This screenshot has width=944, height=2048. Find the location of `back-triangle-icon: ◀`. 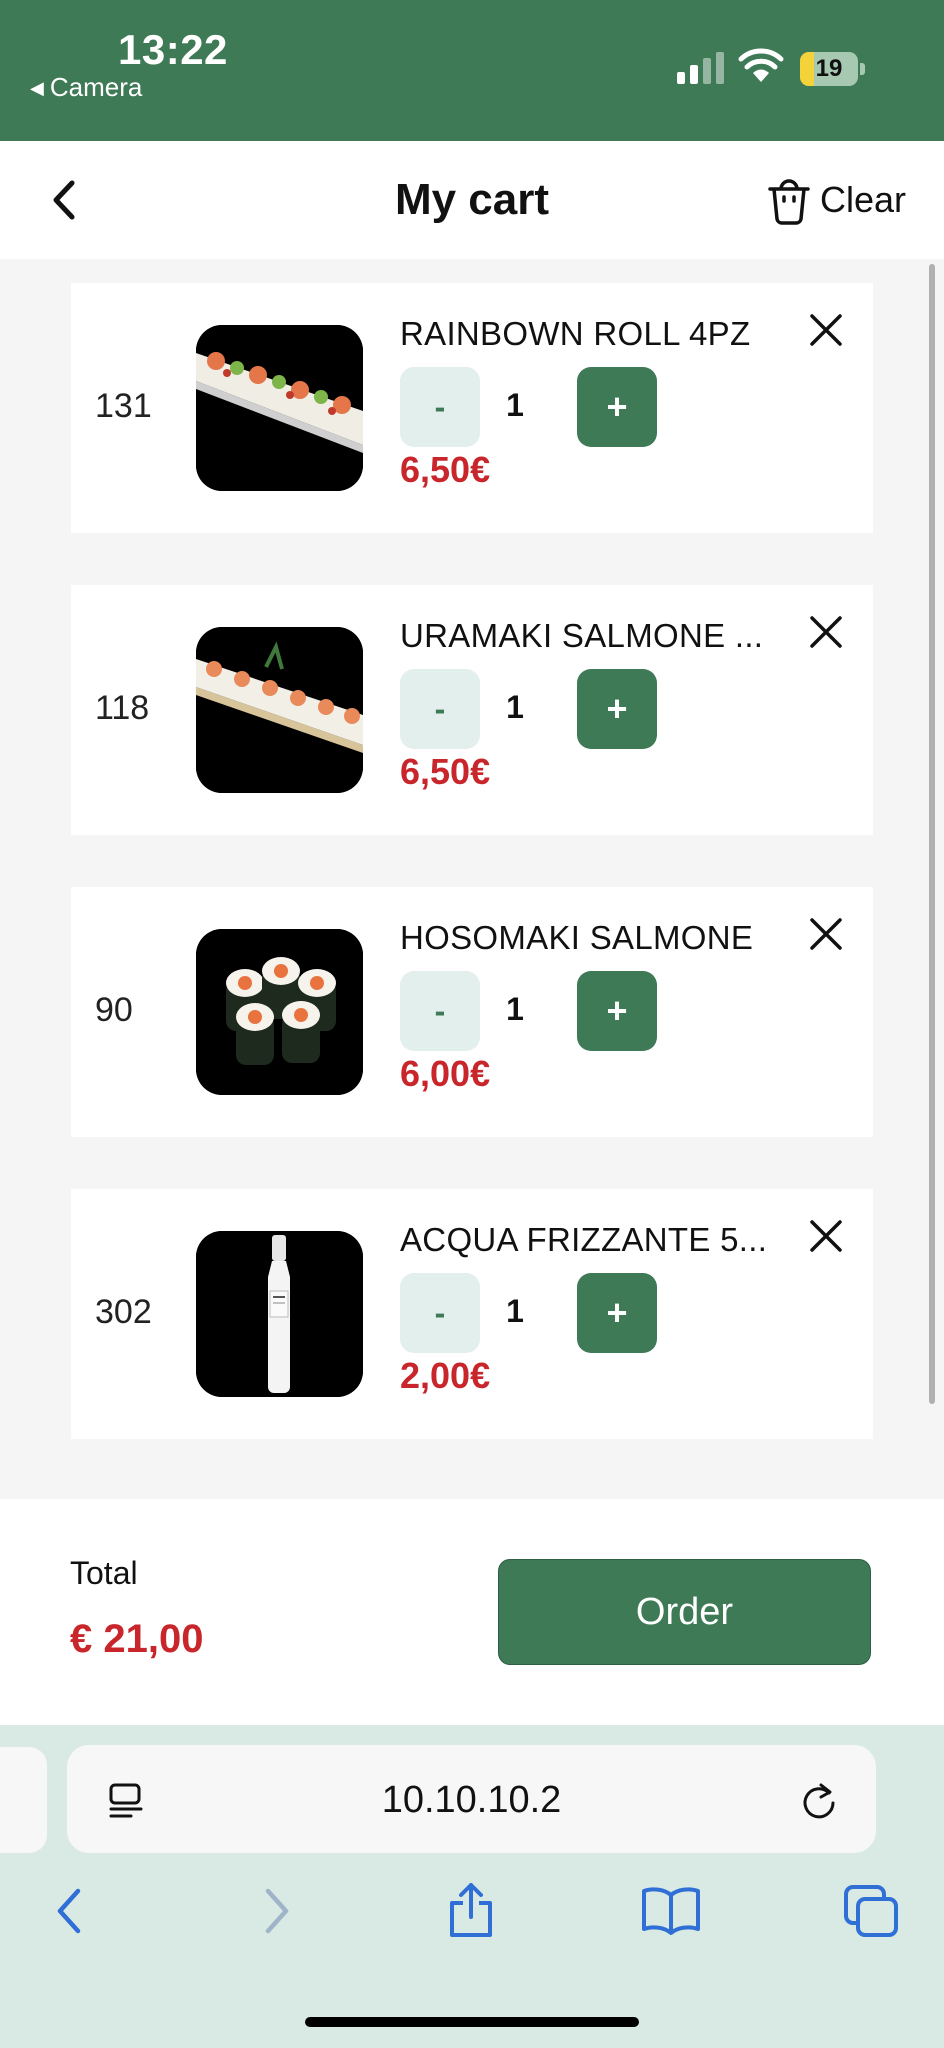

back-triangle-icon: ◀ is located at coordinates (37, 88).